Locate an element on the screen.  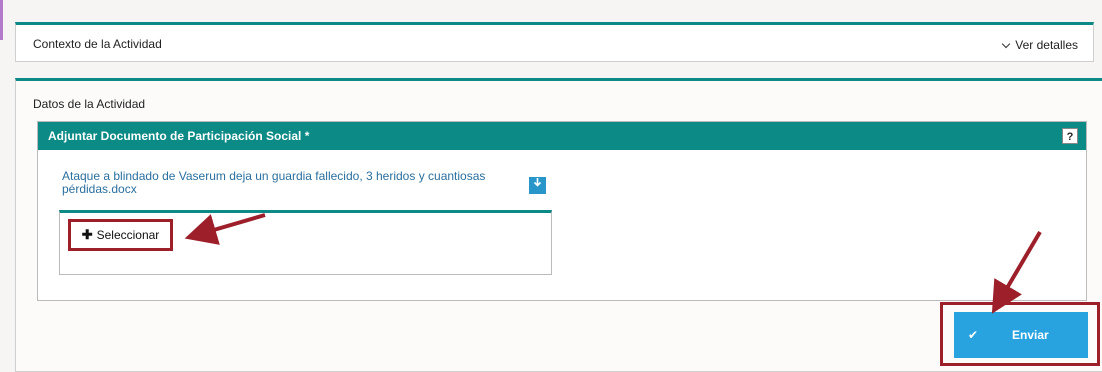
download-button is located at coordinates (537, 185).